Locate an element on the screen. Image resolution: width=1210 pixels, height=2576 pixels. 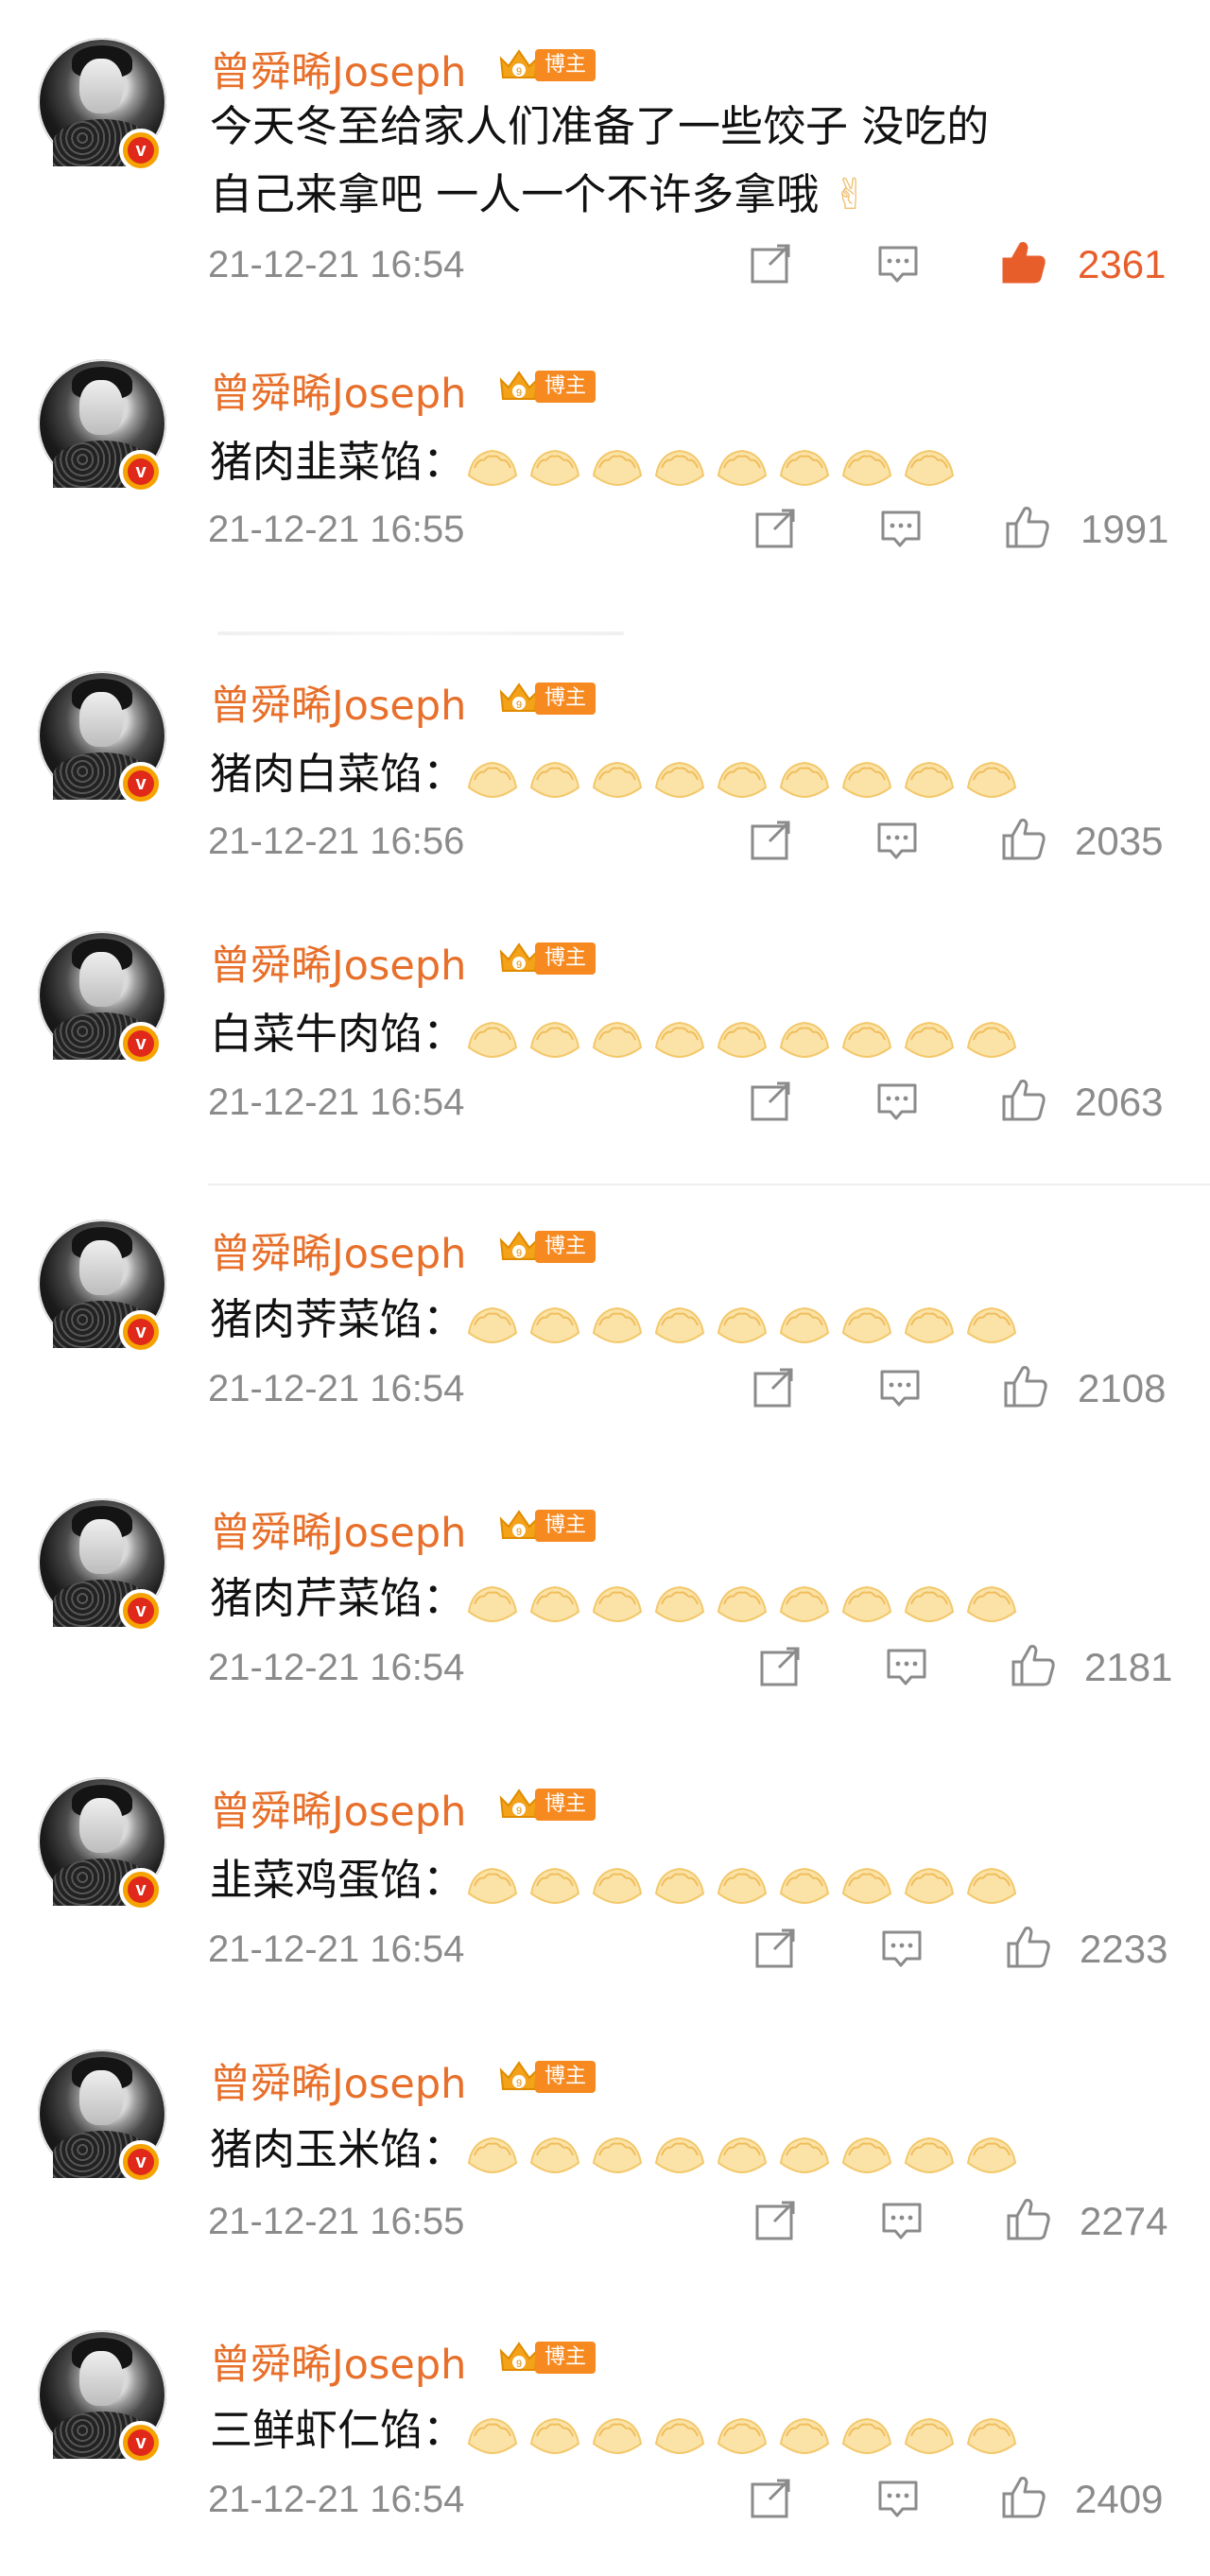
filling-label: 猪肉韭菜馅： is located at coordinates (338, 462).